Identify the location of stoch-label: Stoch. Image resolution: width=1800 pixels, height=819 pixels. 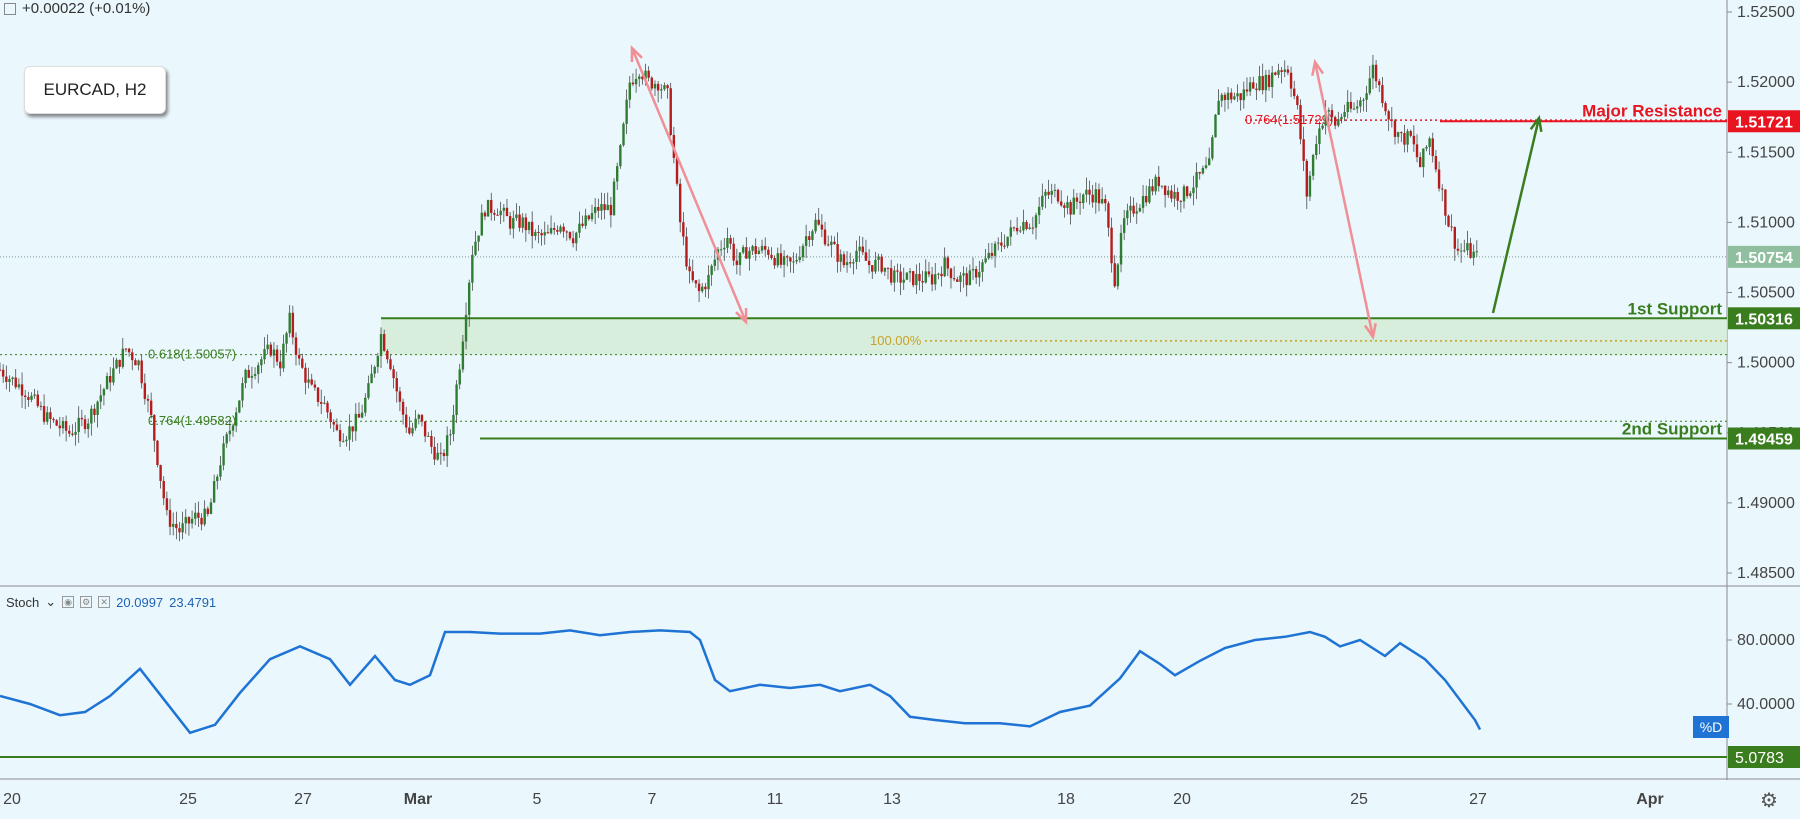
(22, 602).